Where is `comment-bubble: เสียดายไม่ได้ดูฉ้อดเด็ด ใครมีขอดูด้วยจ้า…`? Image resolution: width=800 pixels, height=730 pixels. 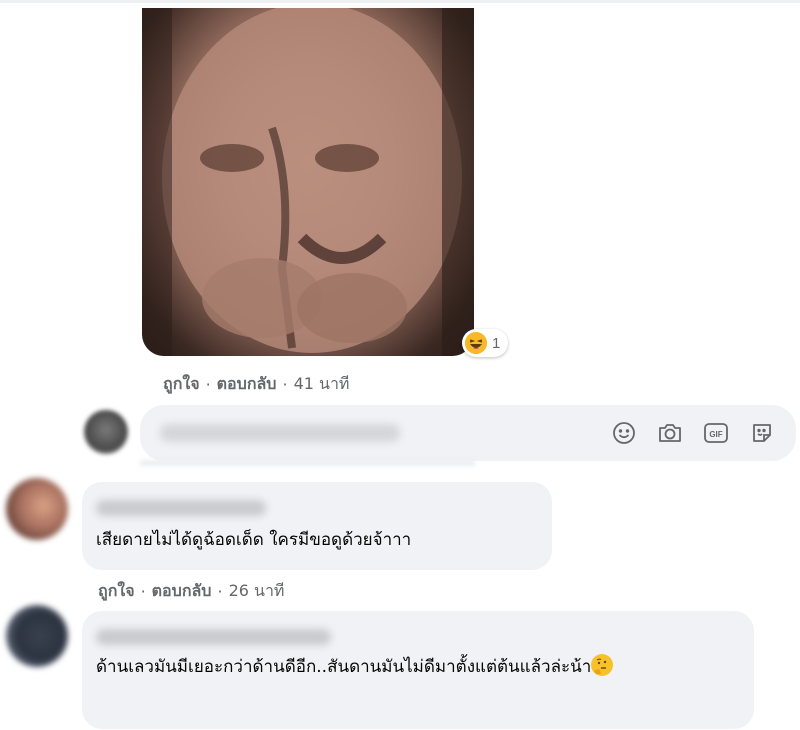 comment-bubble: เสียดายไม่ได้ดูฉ้อดเด็ด ใครมีขอดูด้วยจ้า… is located at coordinates (317, 526).